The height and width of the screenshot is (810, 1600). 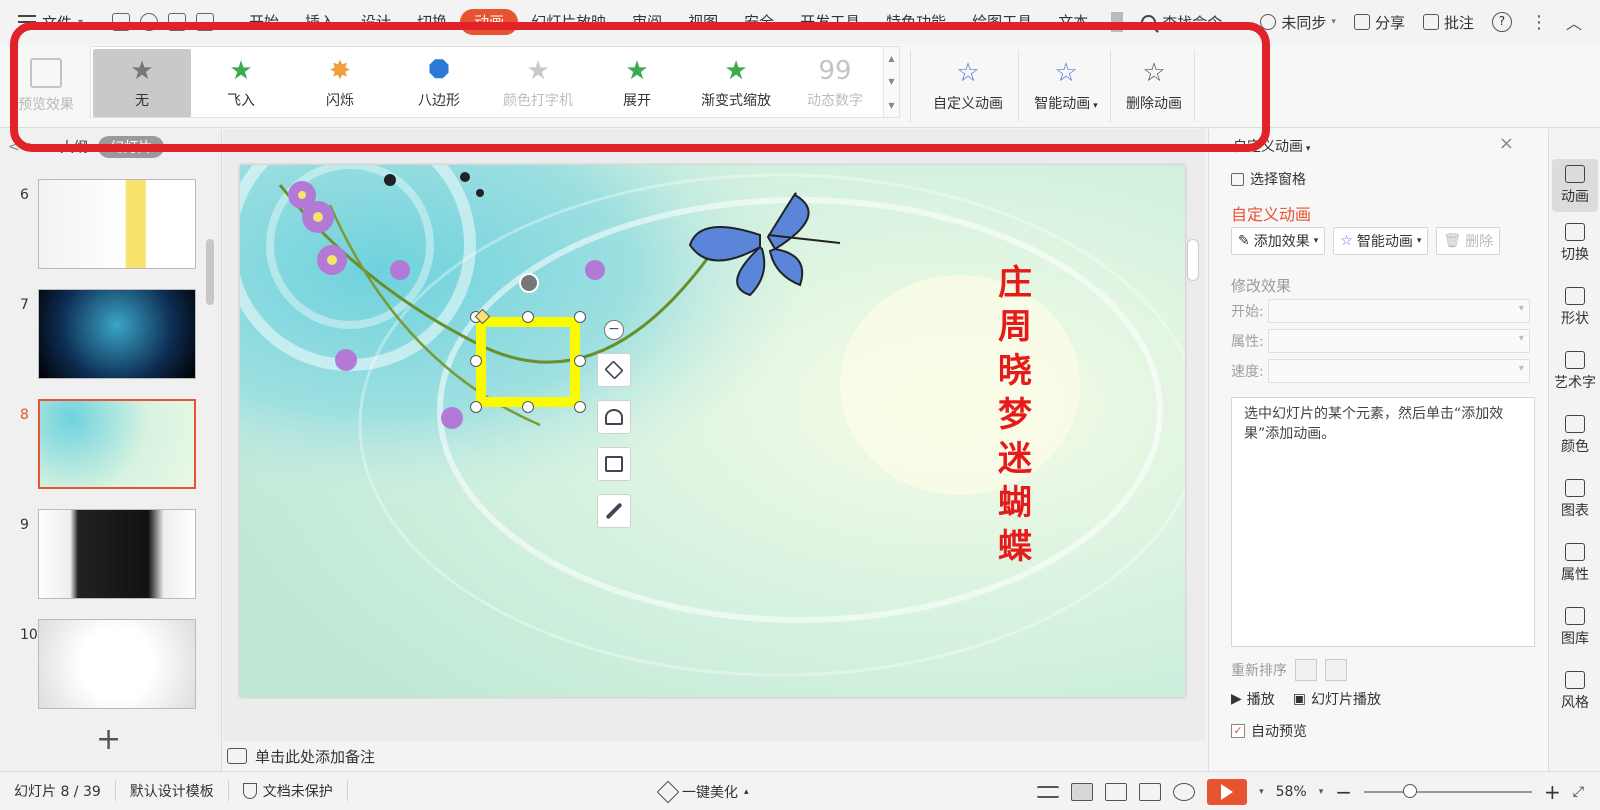 I want to click on tab-1: 插入, so click(x=320, y=22).